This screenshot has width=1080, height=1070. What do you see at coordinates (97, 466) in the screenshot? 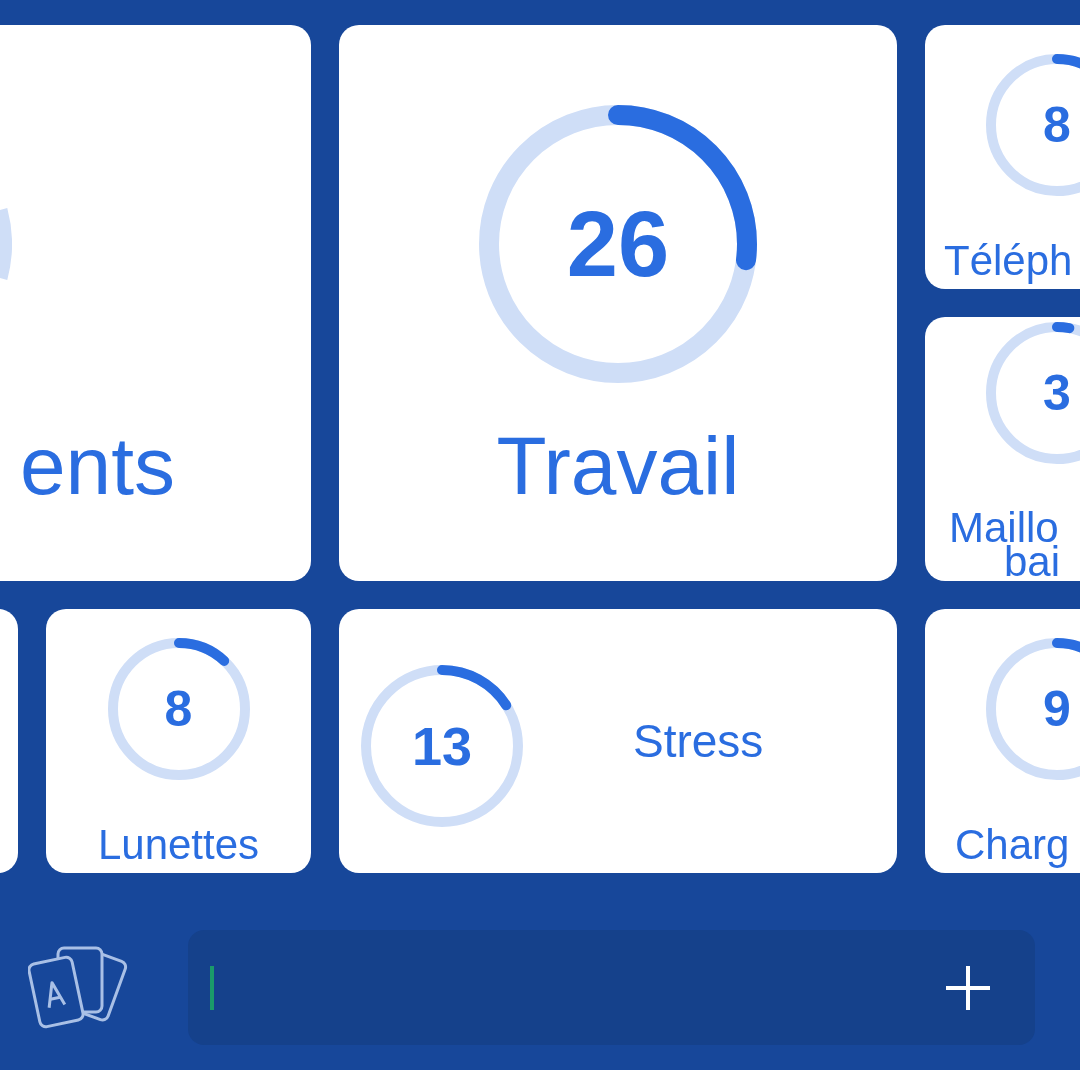
I see `topic-label: ents` at bounding box center [97, 466].